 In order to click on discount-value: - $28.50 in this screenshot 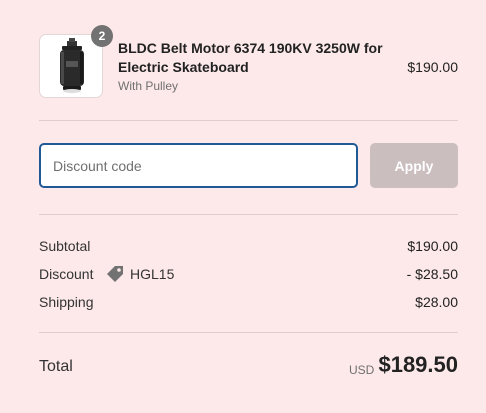, I will do `click(432, 274)`.